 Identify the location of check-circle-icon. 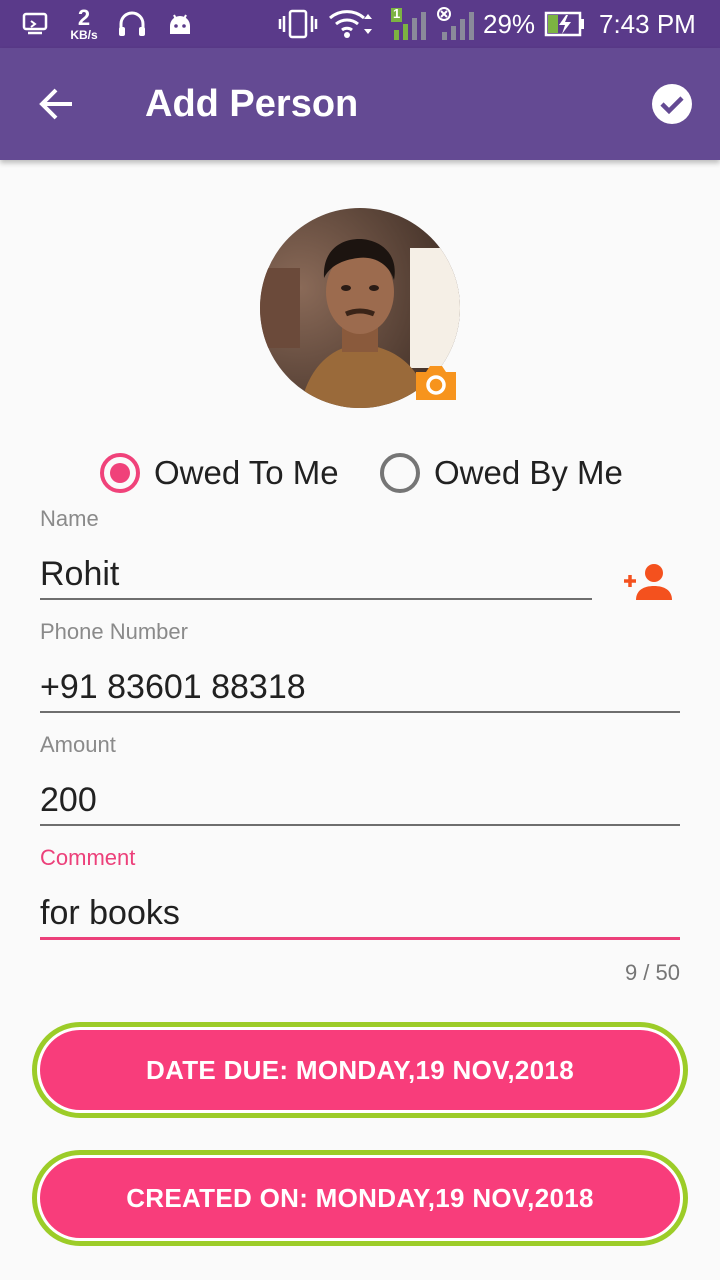
(672, 104).